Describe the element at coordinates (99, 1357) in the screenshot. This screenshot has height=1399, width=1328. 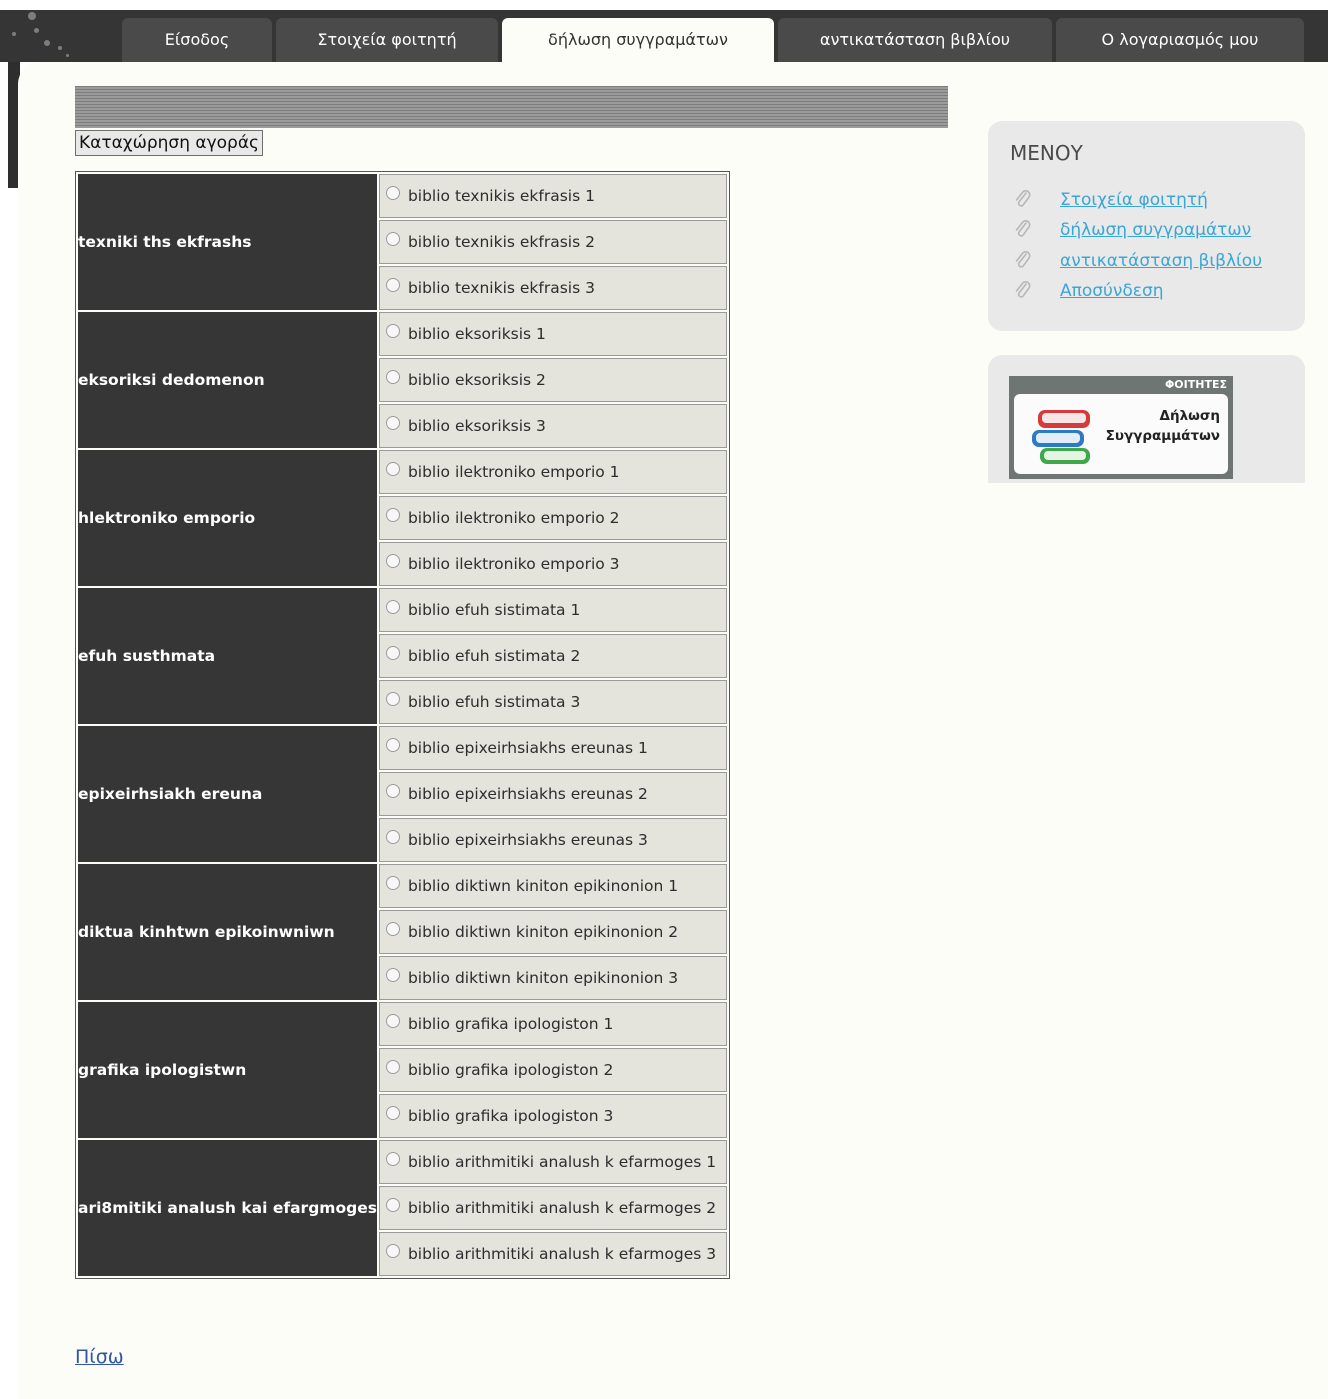
I see `back-link: Πίσω` at that location.